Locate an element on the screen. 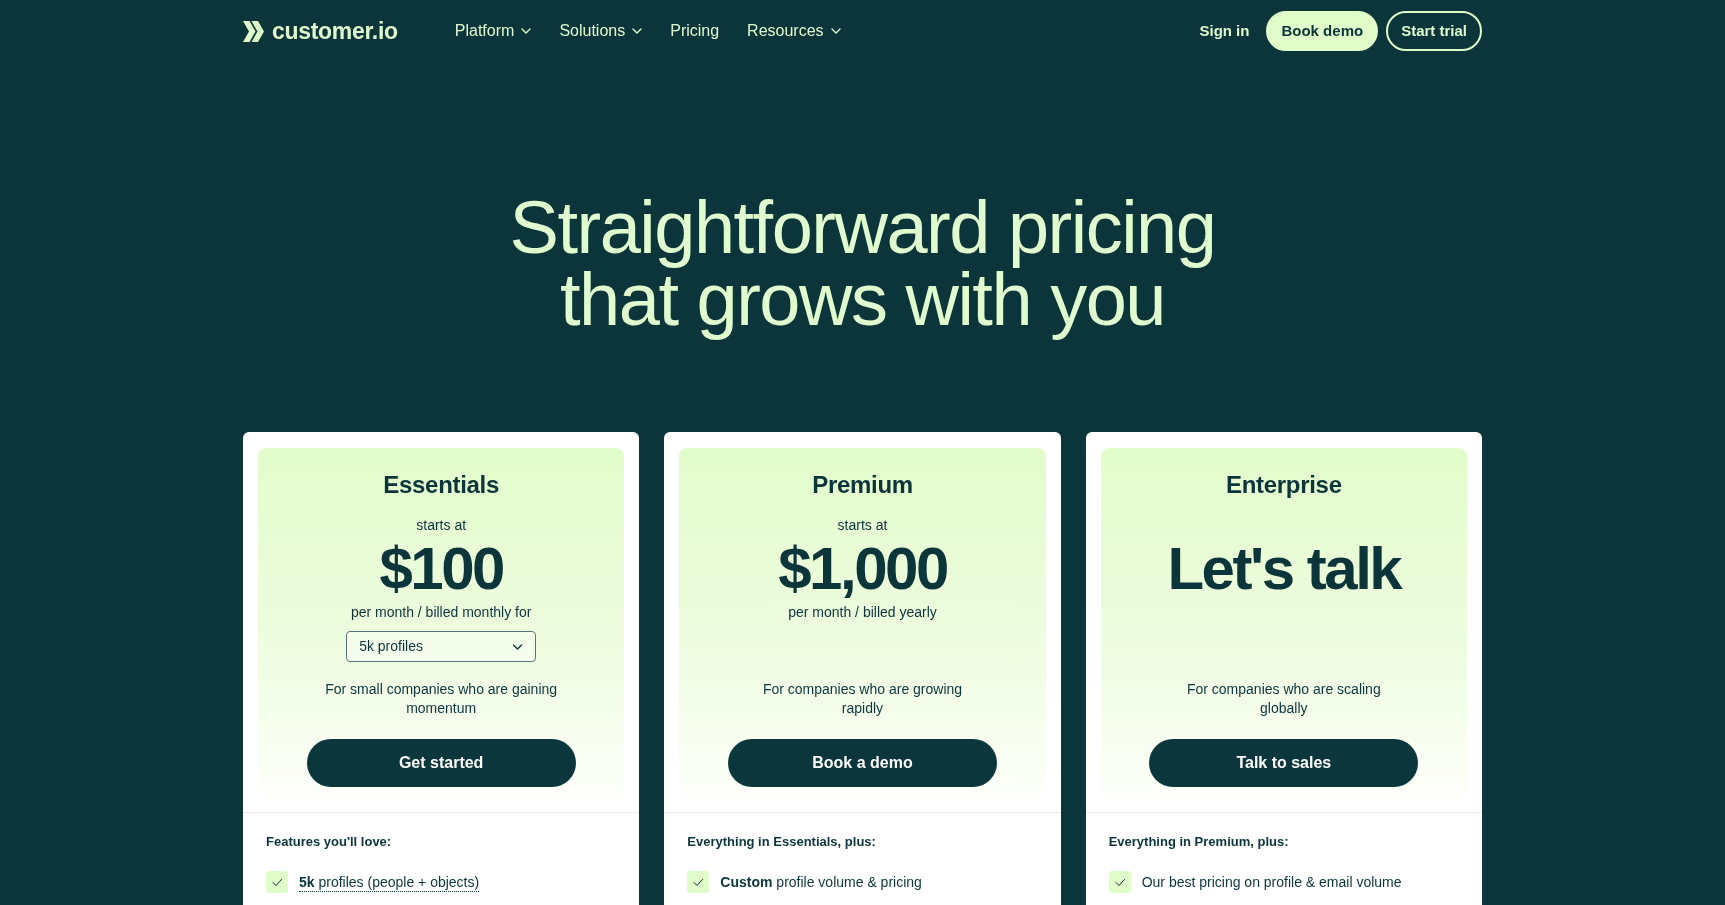  billing-period: per month / billed monthly for is located at coordinates (441, 612).